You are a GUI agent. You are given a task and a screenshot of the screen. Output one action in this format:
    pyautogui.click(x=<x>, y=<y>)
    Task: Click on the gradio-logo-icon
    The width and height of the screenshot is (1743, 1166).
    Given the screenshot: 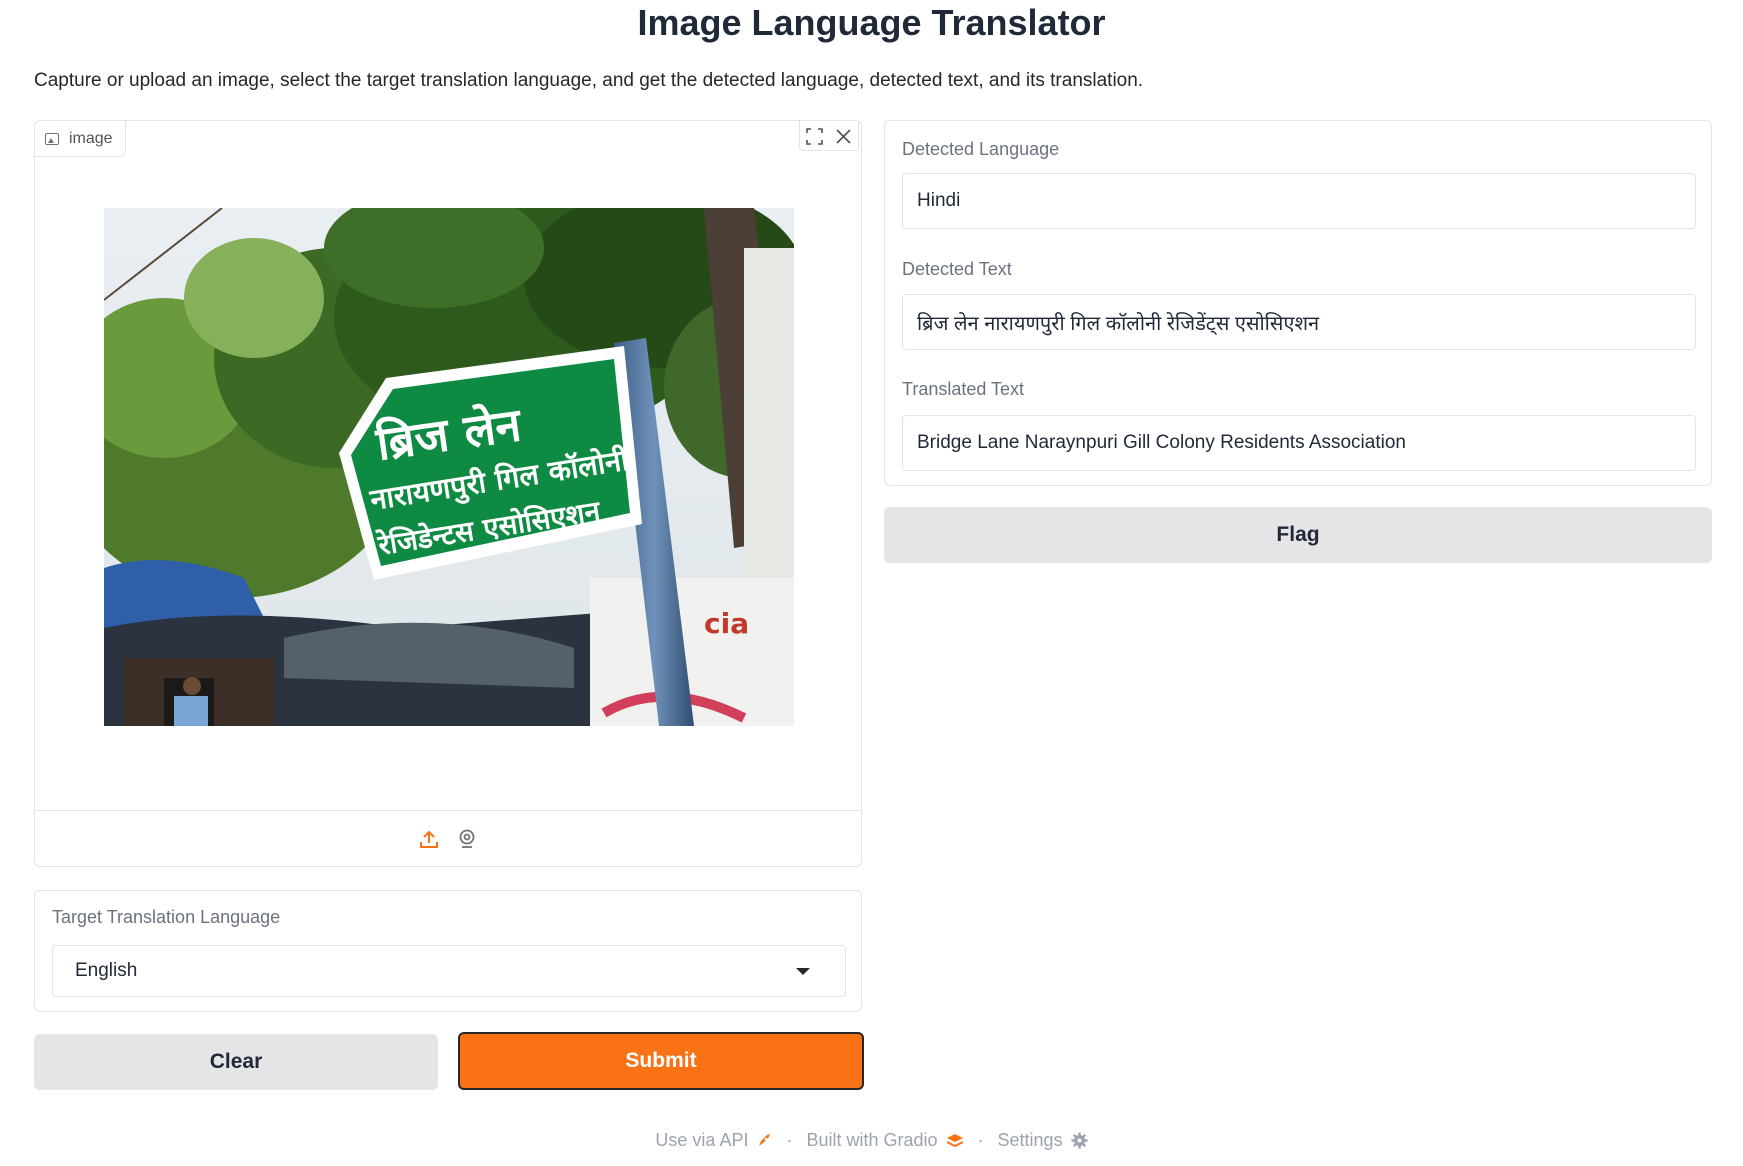 What is the action you would take?
    pyautogui.click(x=954, y=1140)
    